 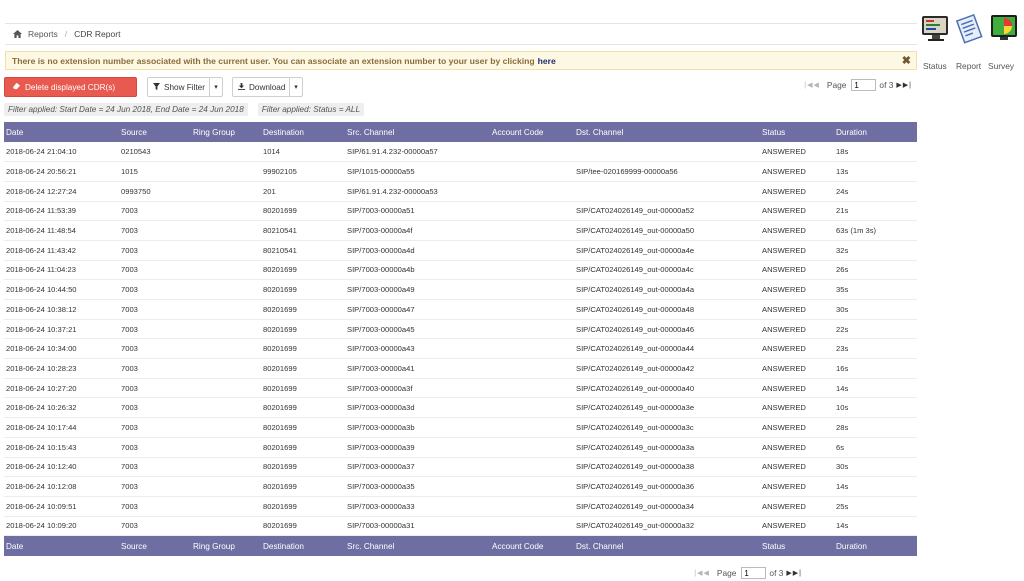 I want to click on cell-source: 1015, so click(x=155, y=171).